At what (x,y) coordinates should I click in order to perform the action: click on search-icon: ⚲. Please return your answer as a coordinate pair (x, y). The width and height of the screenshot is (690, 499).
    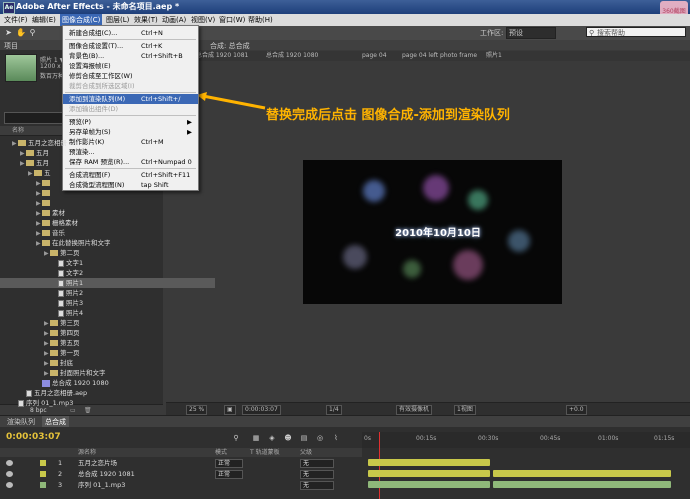
    Looking at the image, I should click on (236, 438).